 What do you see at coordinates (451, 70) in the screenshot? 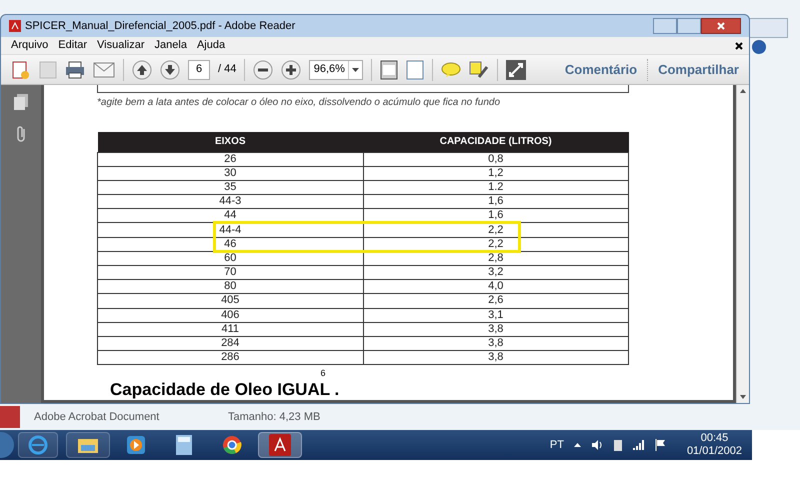
I see `speech-bubble-icon` at bounding box center [451, 70].